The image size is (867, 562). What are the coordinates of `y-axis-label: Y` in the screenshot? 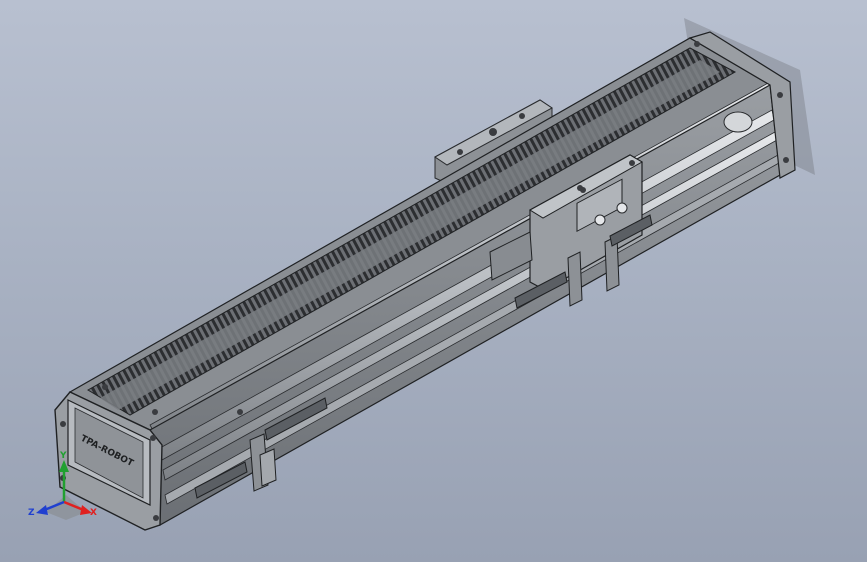 It's located at (63, 456).